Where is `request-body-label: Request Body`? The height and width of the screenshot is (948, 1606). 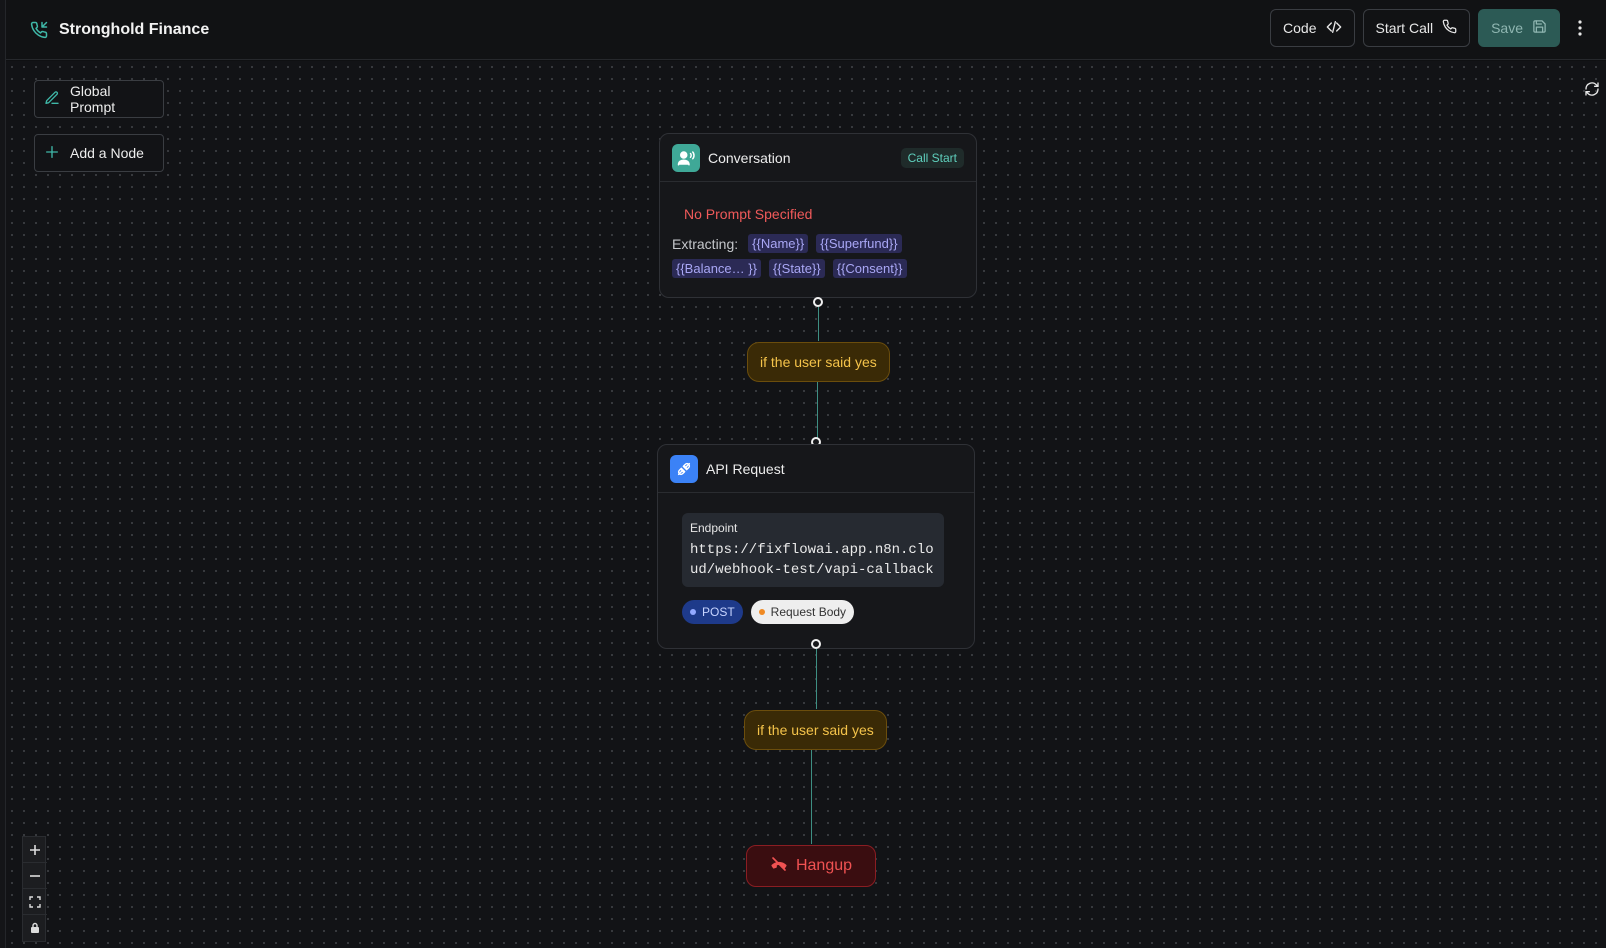
request-body-label: Request Body is located at coordinates (808, 612).